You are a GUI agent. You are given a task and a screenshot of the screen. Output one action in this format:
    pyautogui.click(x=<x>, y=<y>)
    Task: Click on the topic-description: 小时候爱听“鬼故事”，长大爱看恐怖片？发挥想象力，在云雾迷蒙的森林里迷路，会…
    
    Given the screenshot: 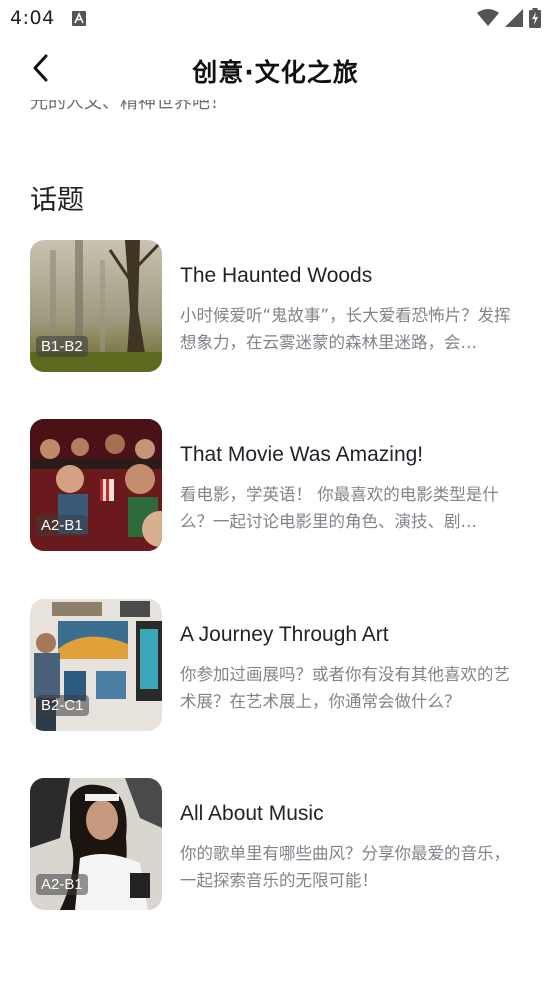 What is the action you would take?
    pyautogui.click(x=345, y=329)
    